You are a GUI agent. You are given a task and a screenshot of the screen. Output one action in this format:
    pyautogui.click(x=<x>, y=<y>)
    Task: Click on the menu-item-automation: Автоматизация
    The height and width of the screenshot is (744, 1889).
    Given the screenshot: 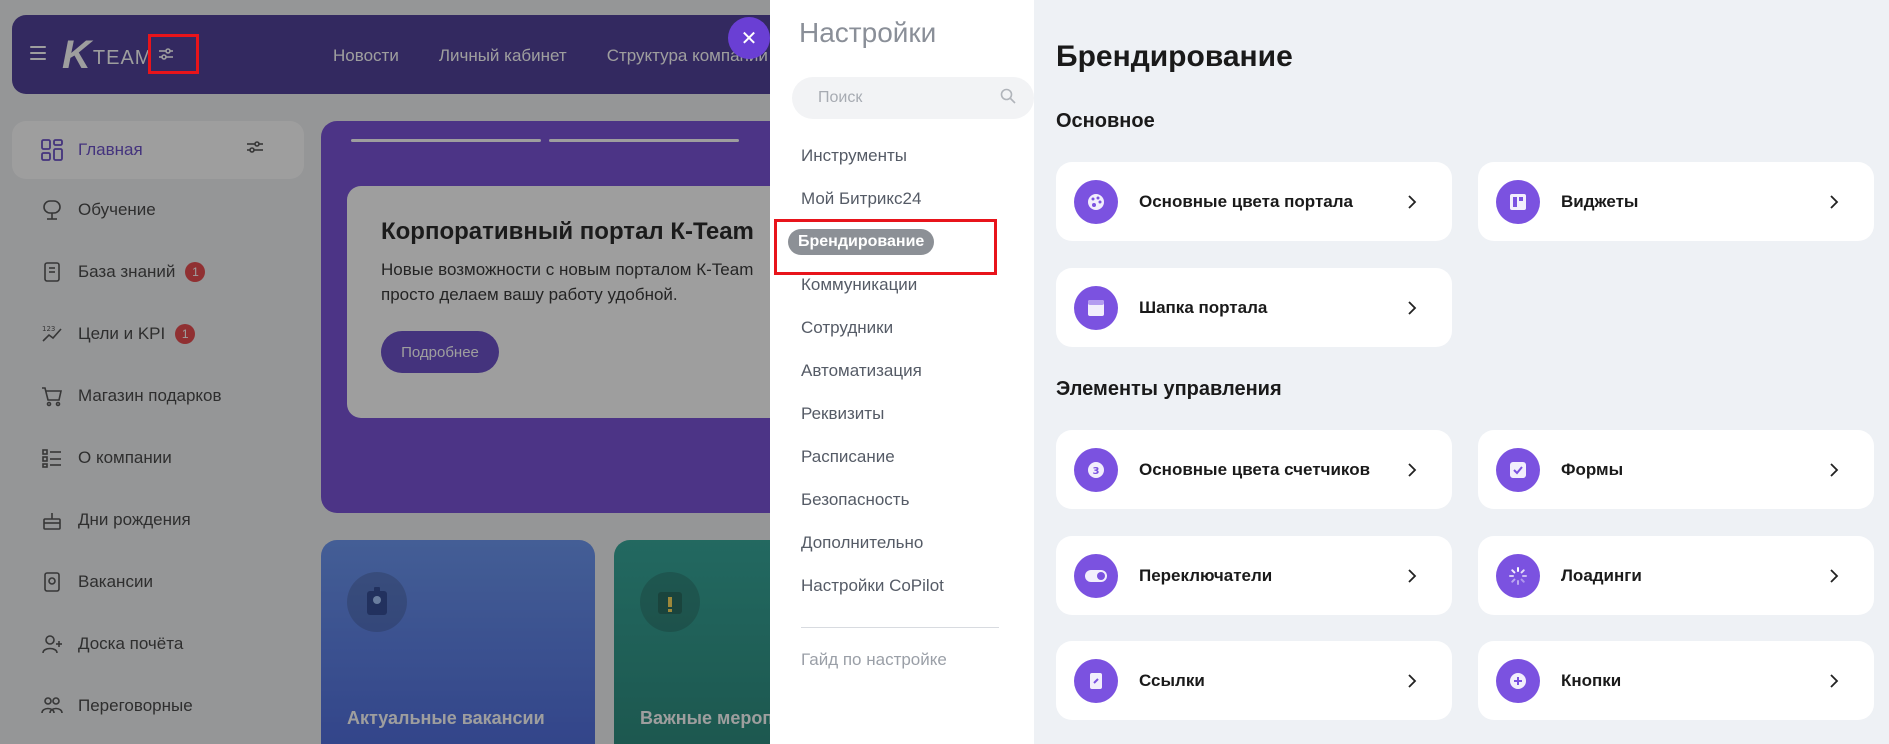 What is the action you would take?
    pyautogui.click(x=902, y=370)
    